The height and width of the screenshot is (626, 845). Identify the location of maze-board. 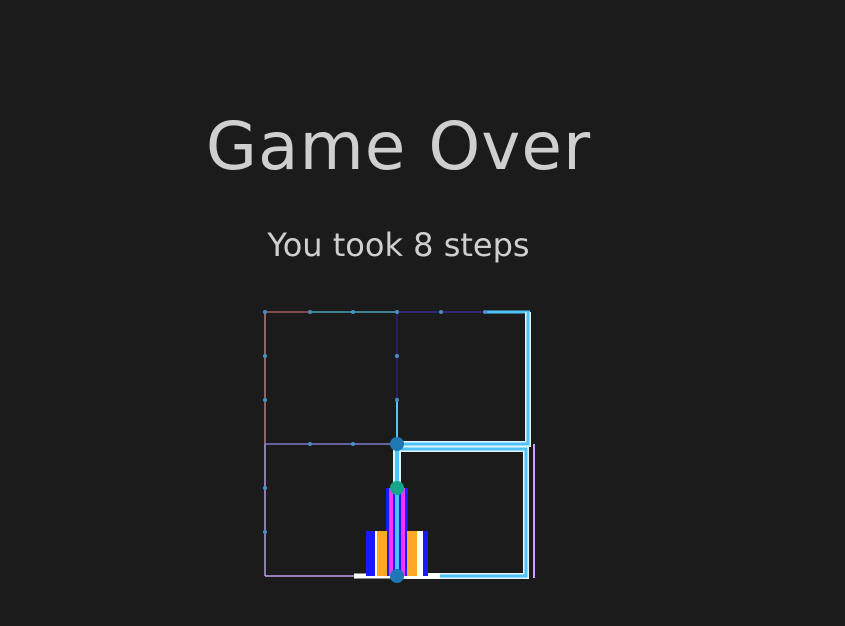
(399, 446).